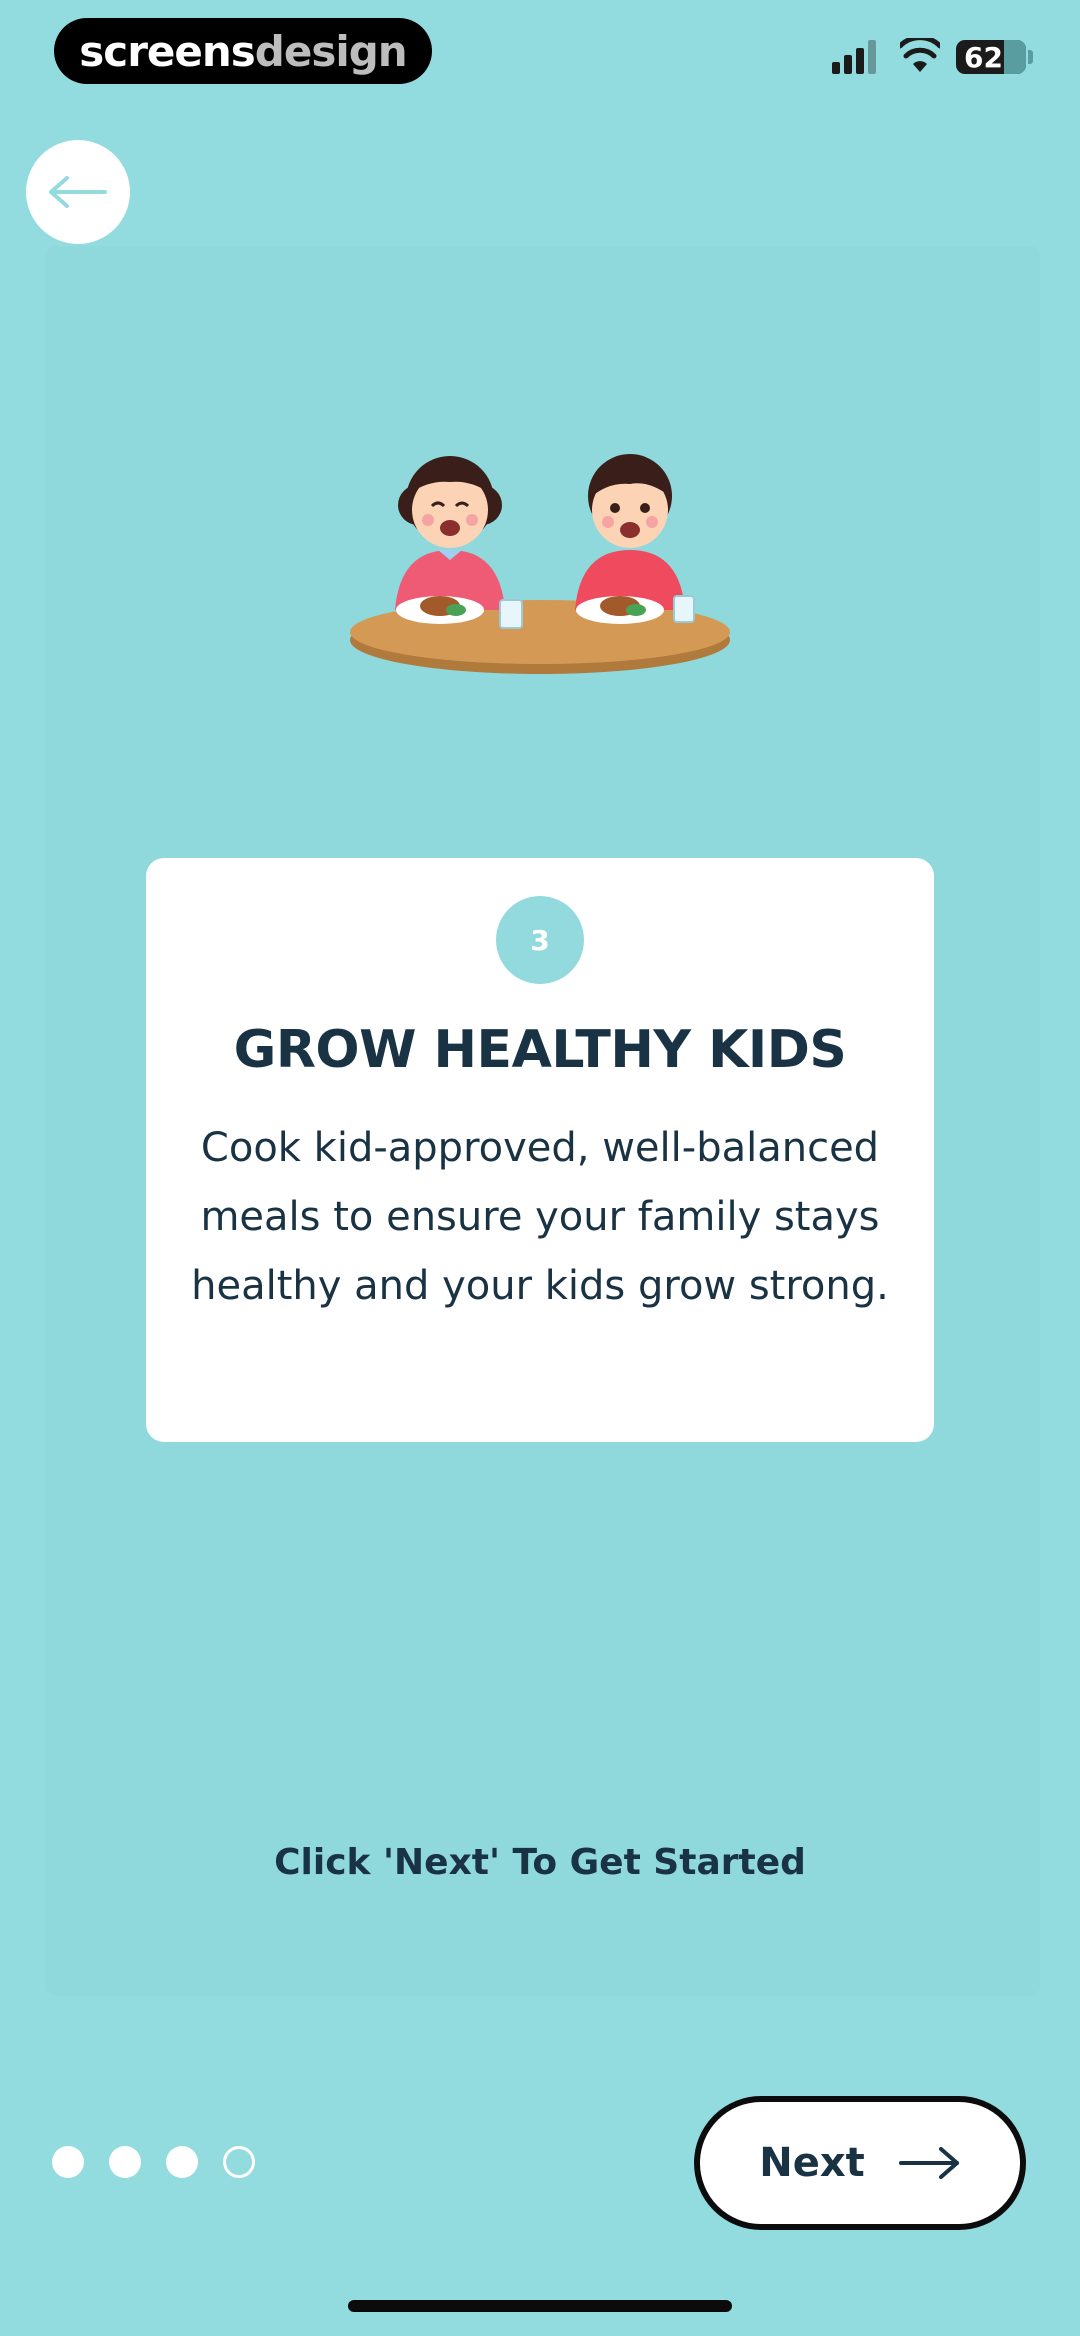 This screenshot has width=1080, height=2336. I want to click on home-indicator, so click(540, 2306).